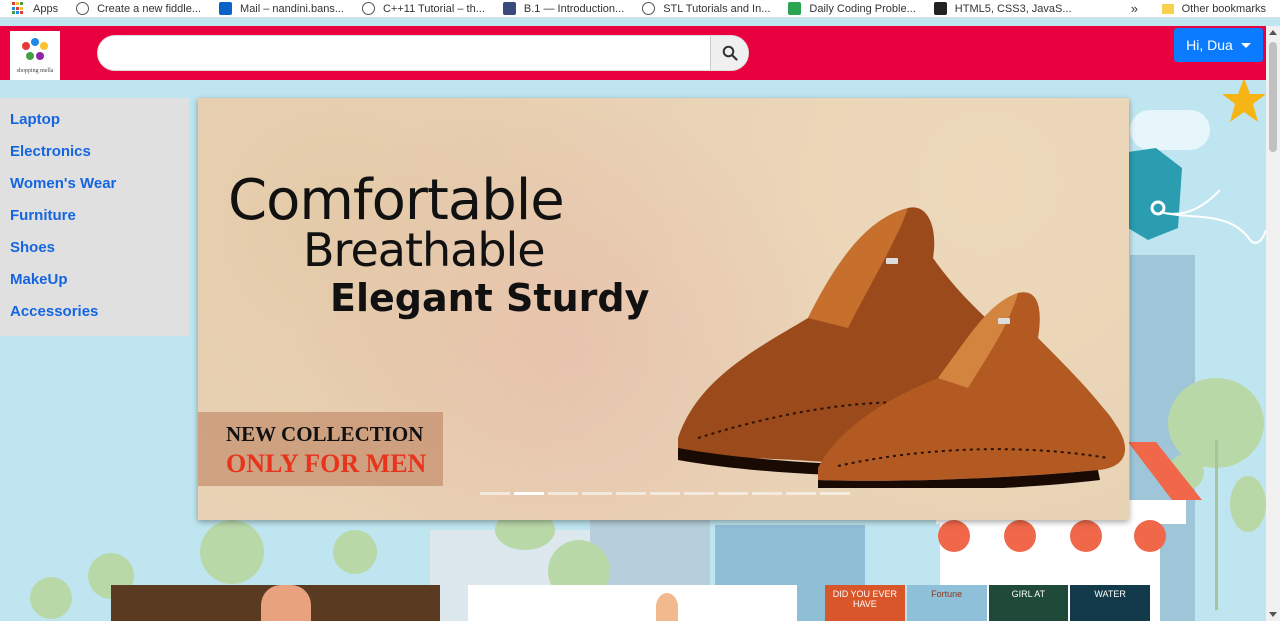  What do you see at coordinates (1223, 9) in the screenshot?
I see `other-bookmarks-label: Other bookmarks` at bounding box center [1223, 9].